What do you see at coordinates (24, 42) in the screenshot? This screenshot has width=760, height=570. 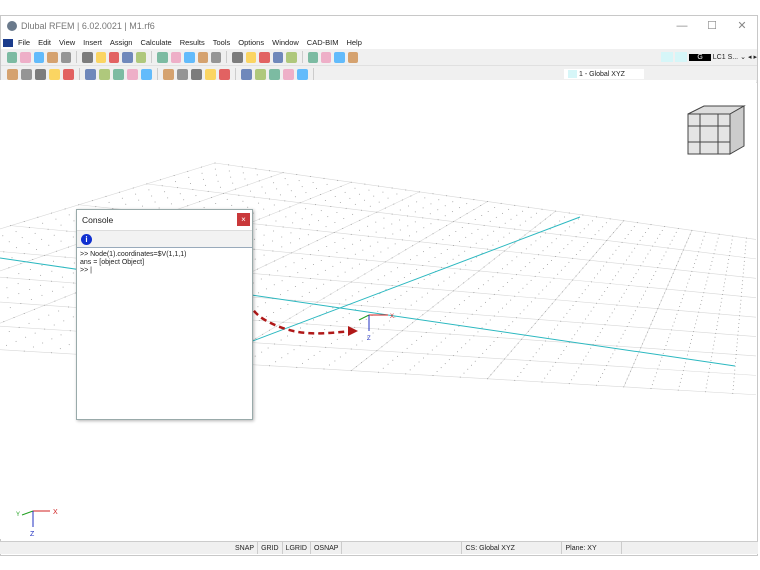 I see `menu-file: File` at bounding box center [24, 42].